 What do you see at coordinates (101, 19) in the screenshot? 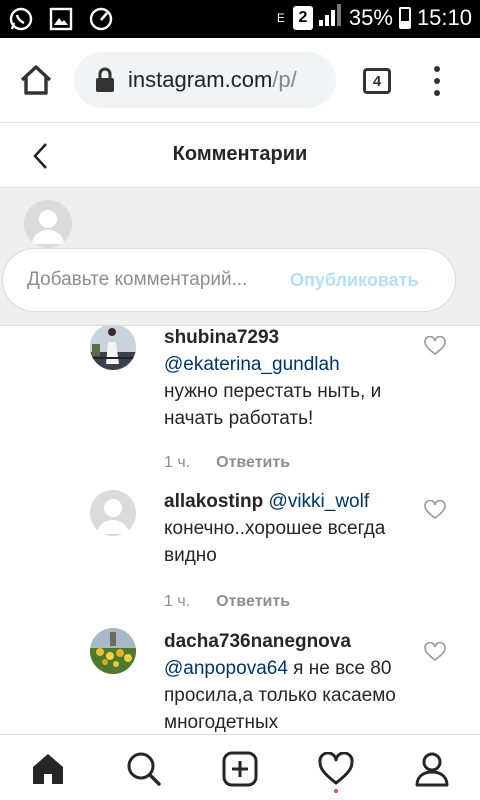
I see `speedometer-icon` at bounding box center [101, 19].